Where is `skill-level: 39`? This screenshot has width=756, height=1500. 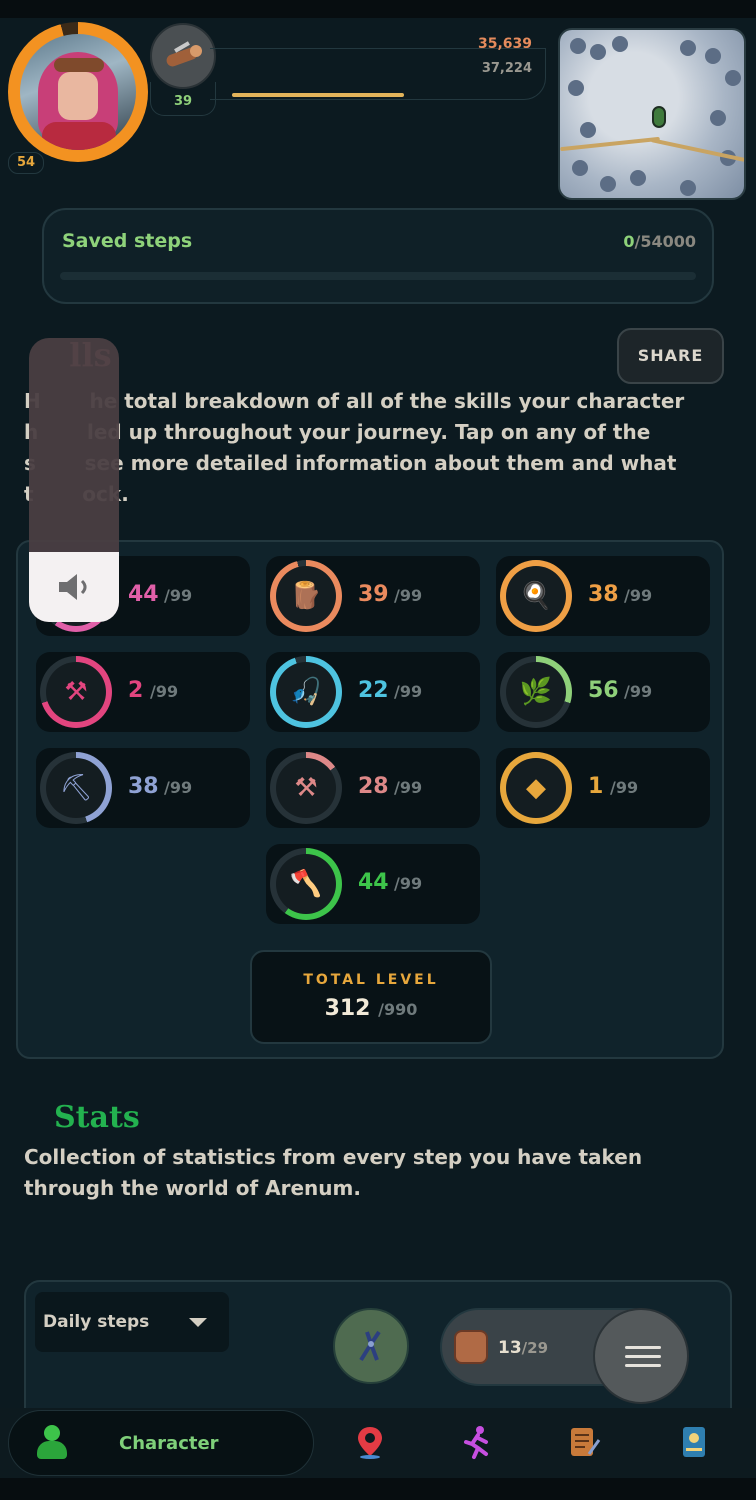
skill-level: 39 is located at coordinates (373, 594).